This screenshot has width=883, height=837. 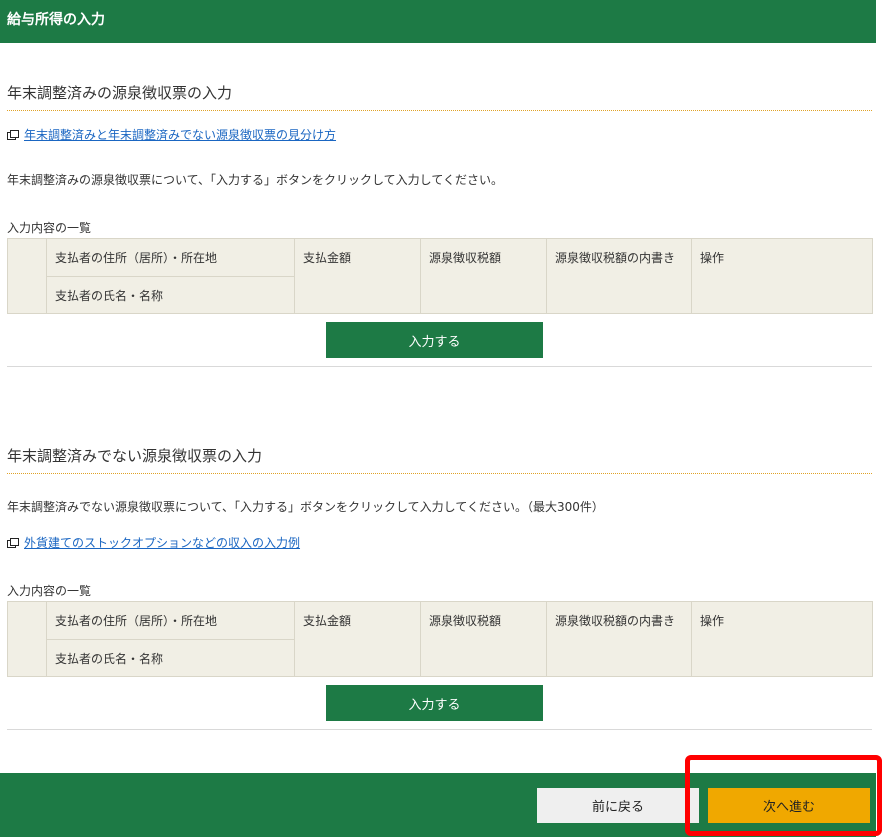 I want to click on section2-help-link-row: 外貨建てのストックオプションなどの収入の入力例, so click(x=153, y=542).